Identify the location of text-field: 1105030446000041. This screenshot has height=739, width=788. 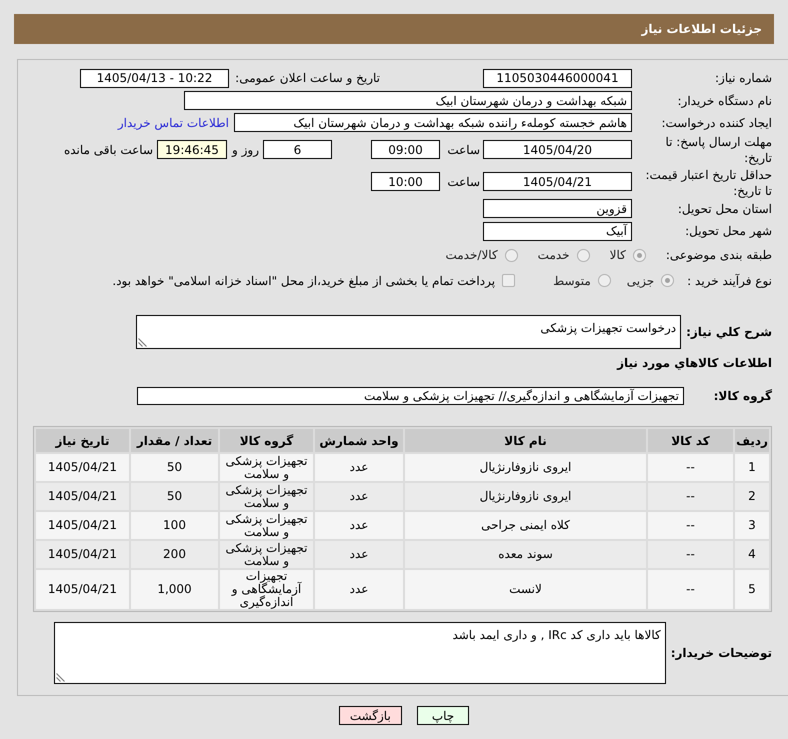
(557, 78).